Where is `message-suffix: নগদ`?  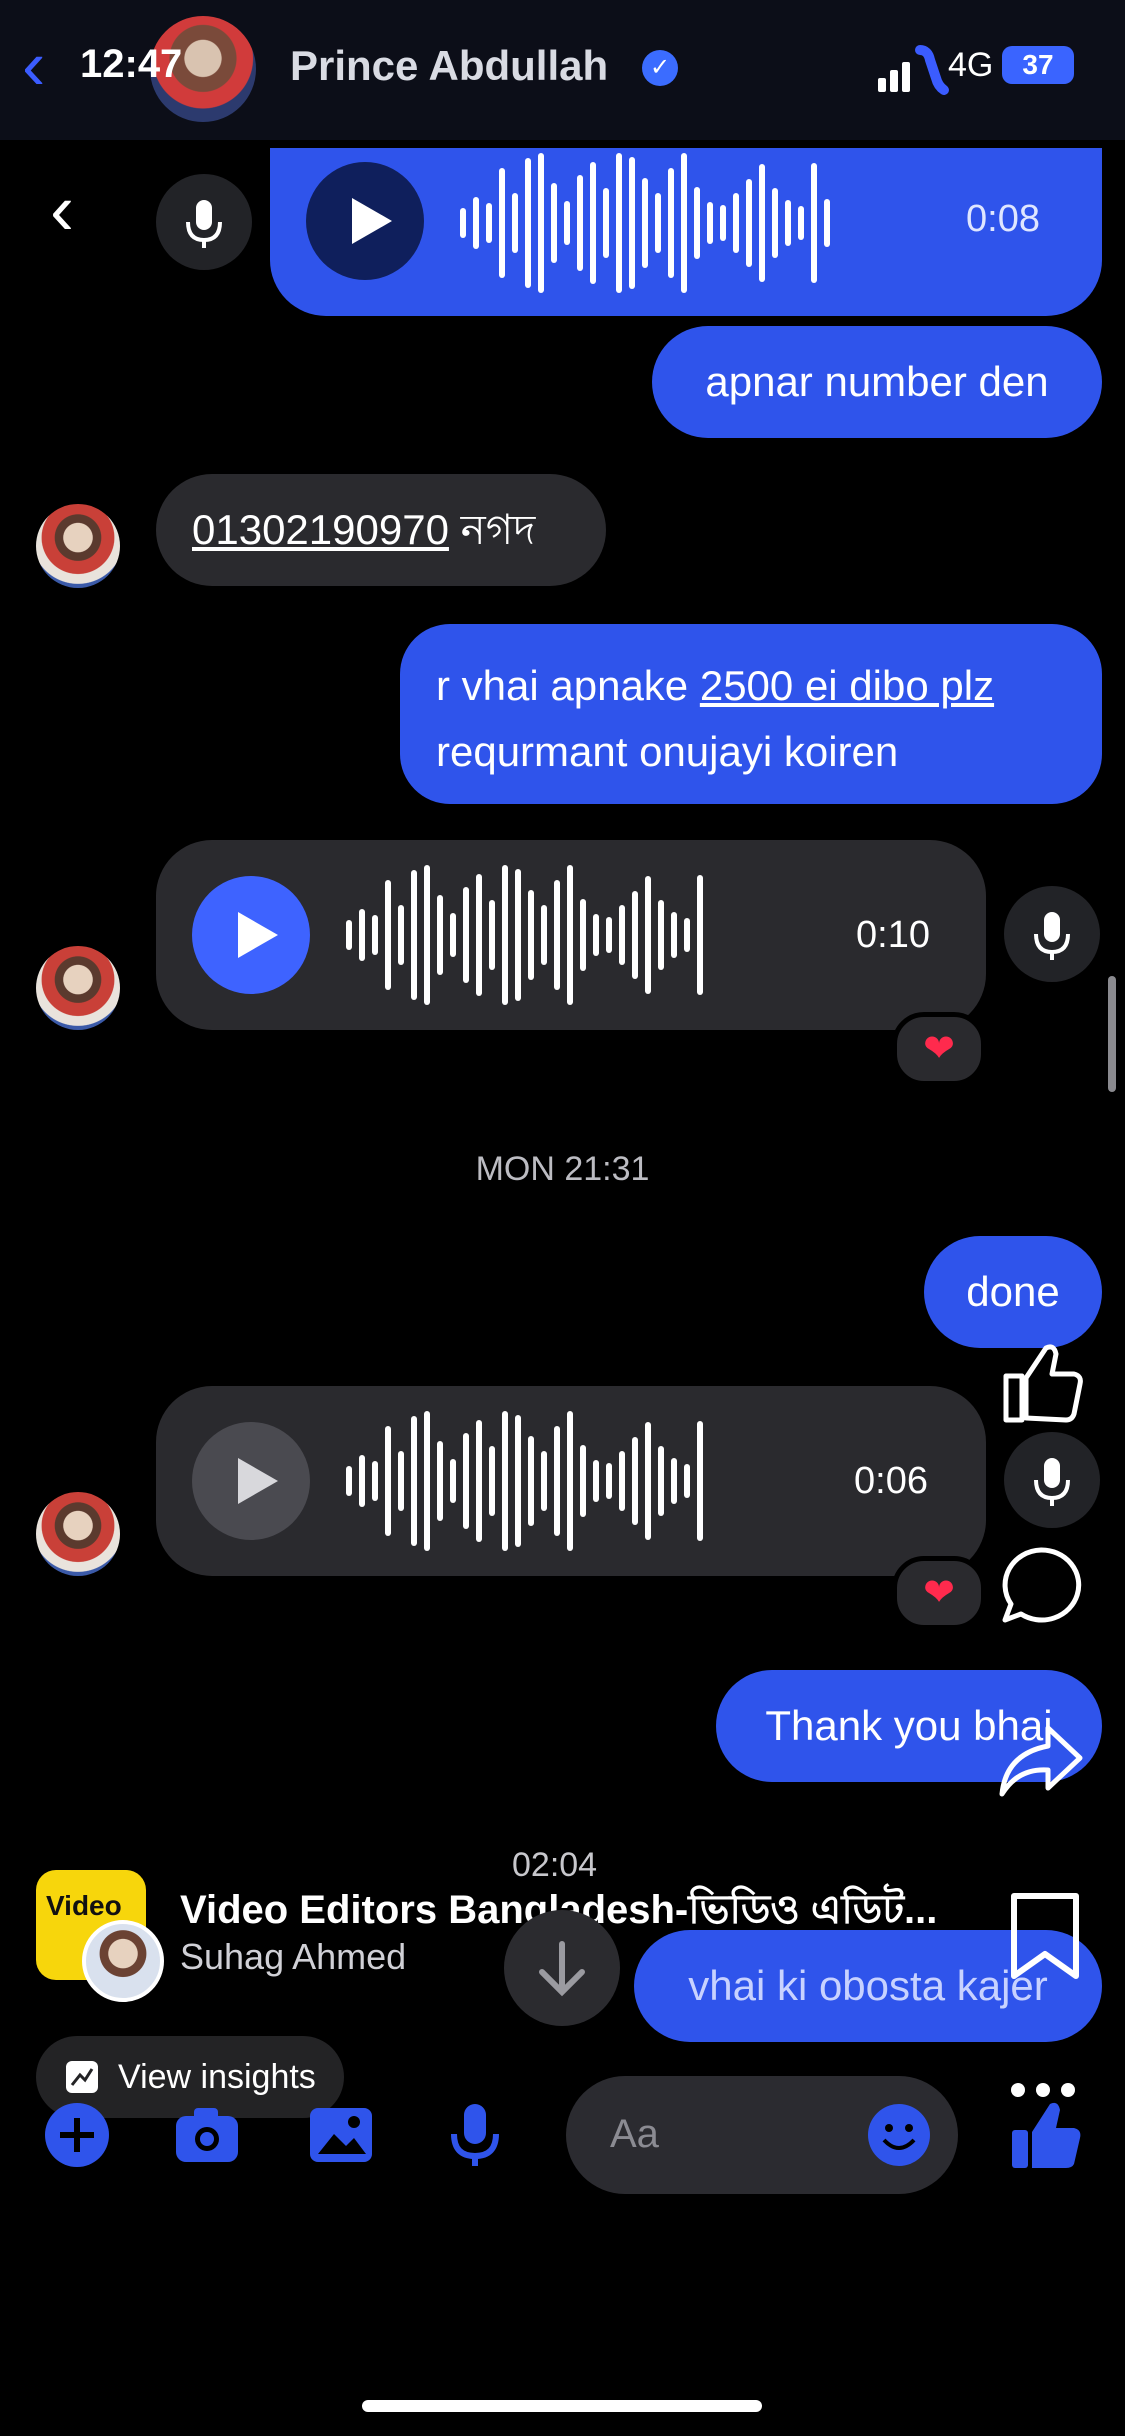
message-suffix: নগদ is located at coordinates (498, 529).